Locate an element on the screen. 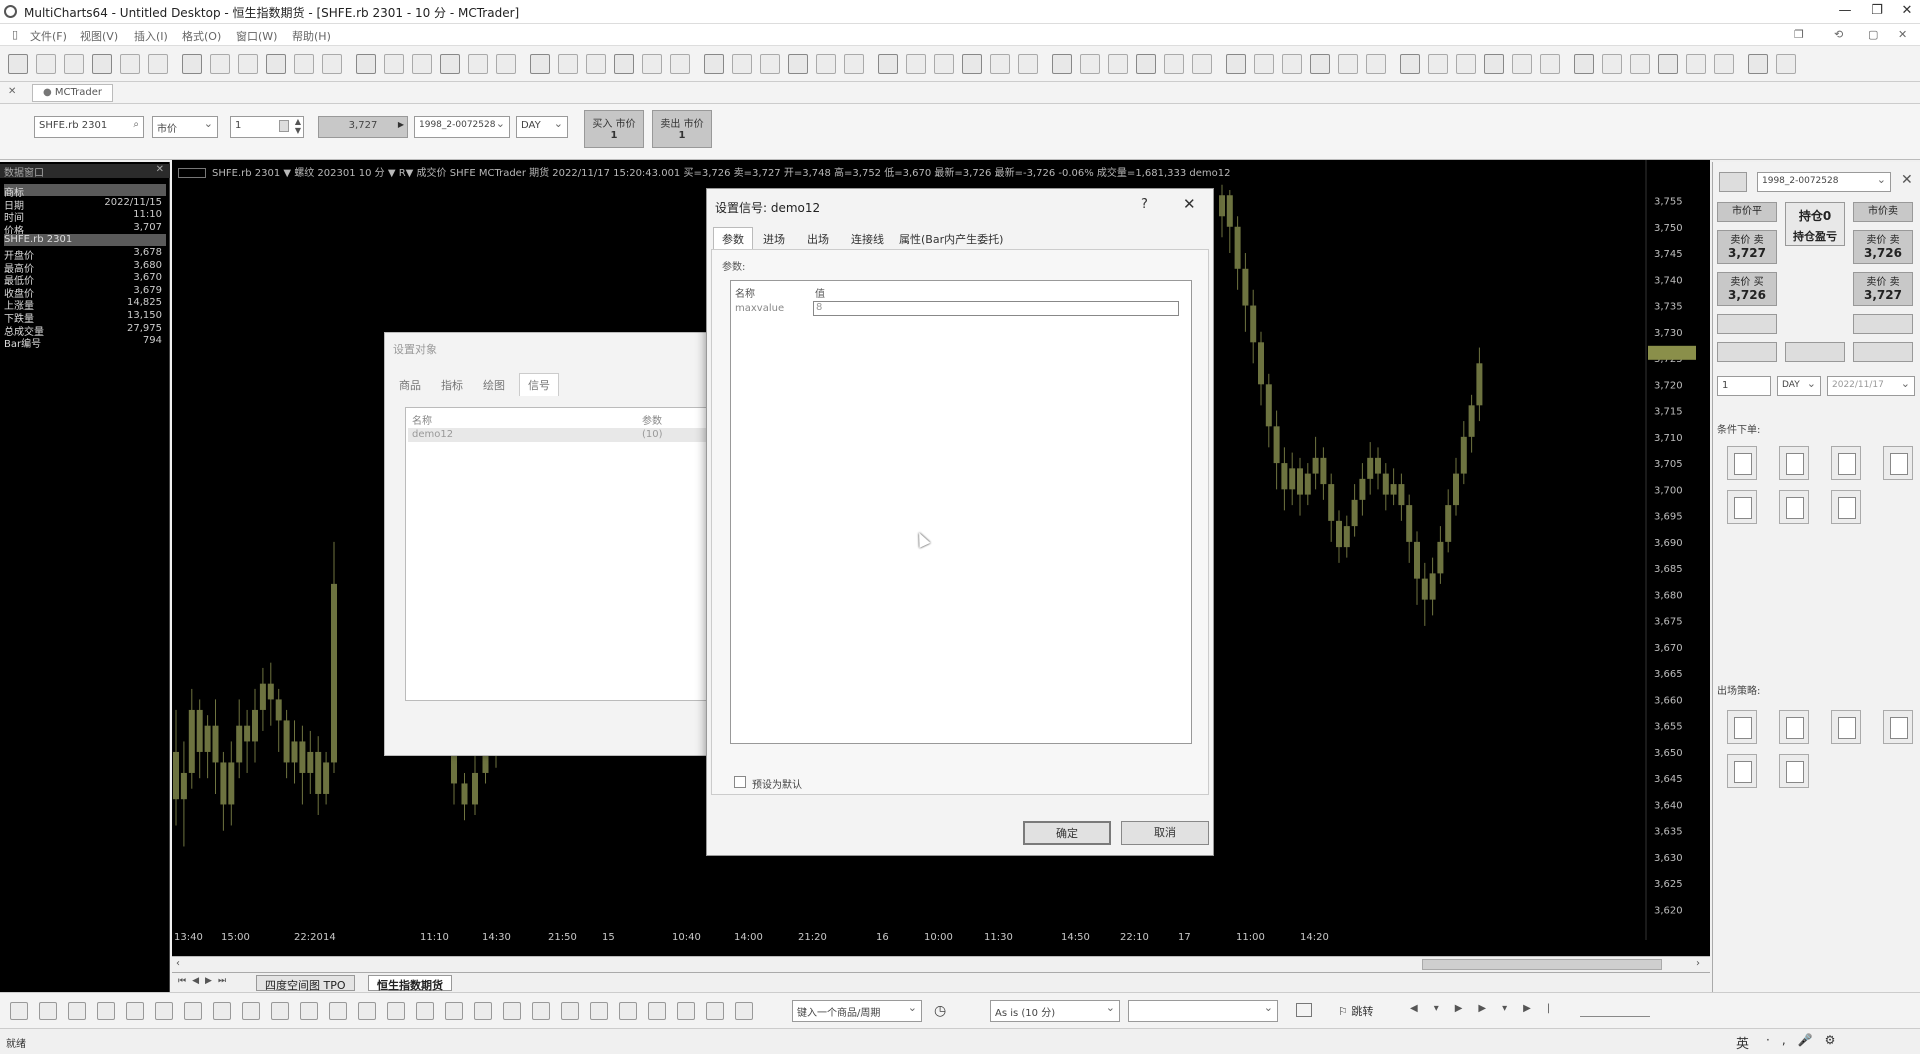  account-select: 1998_2-0072528 is located at coordinates (462, 127).